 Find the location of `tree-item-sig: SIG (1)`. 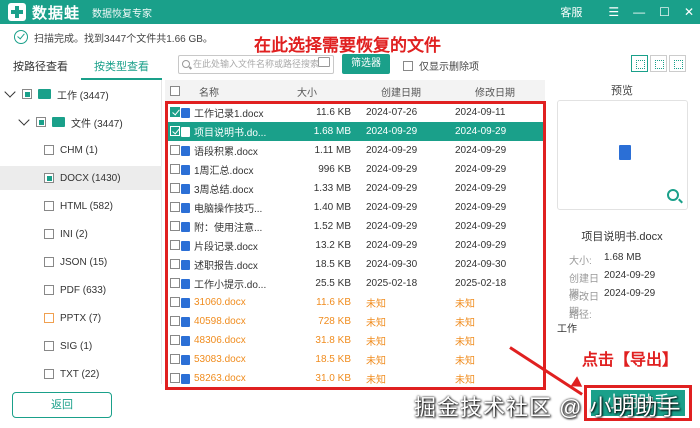

tree-item-sig: SIG (1) is located at coordinates (68, 346).